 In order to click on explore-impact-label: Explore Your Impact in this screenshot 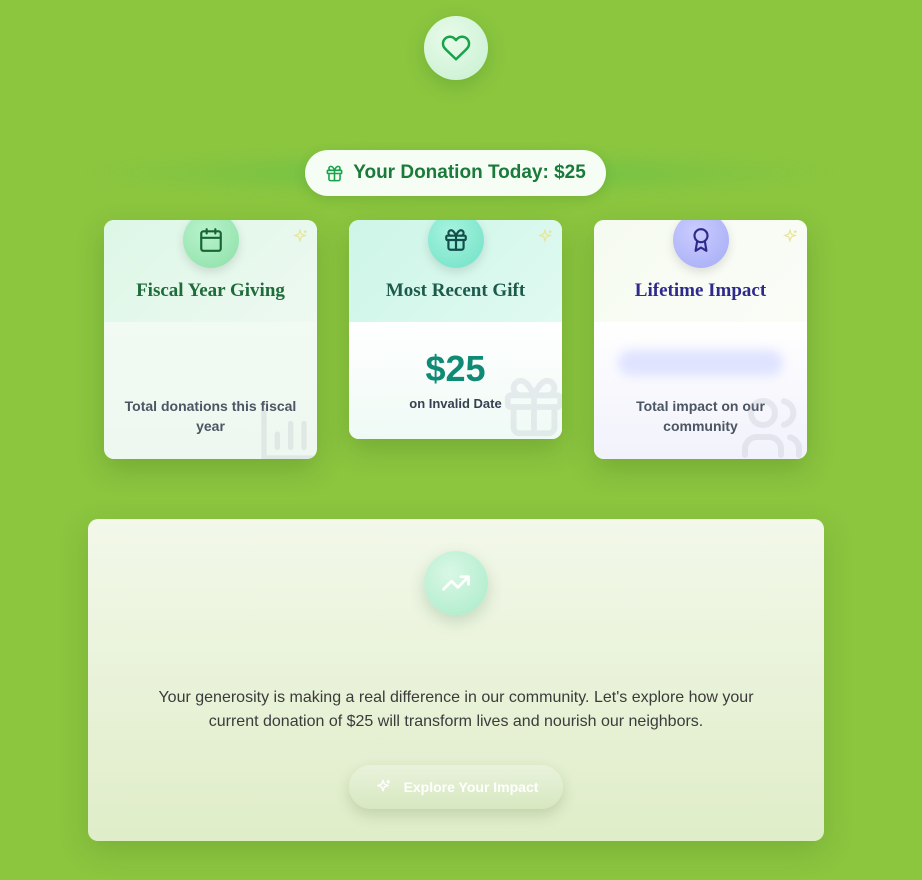, I will do `click(471, 787)`.